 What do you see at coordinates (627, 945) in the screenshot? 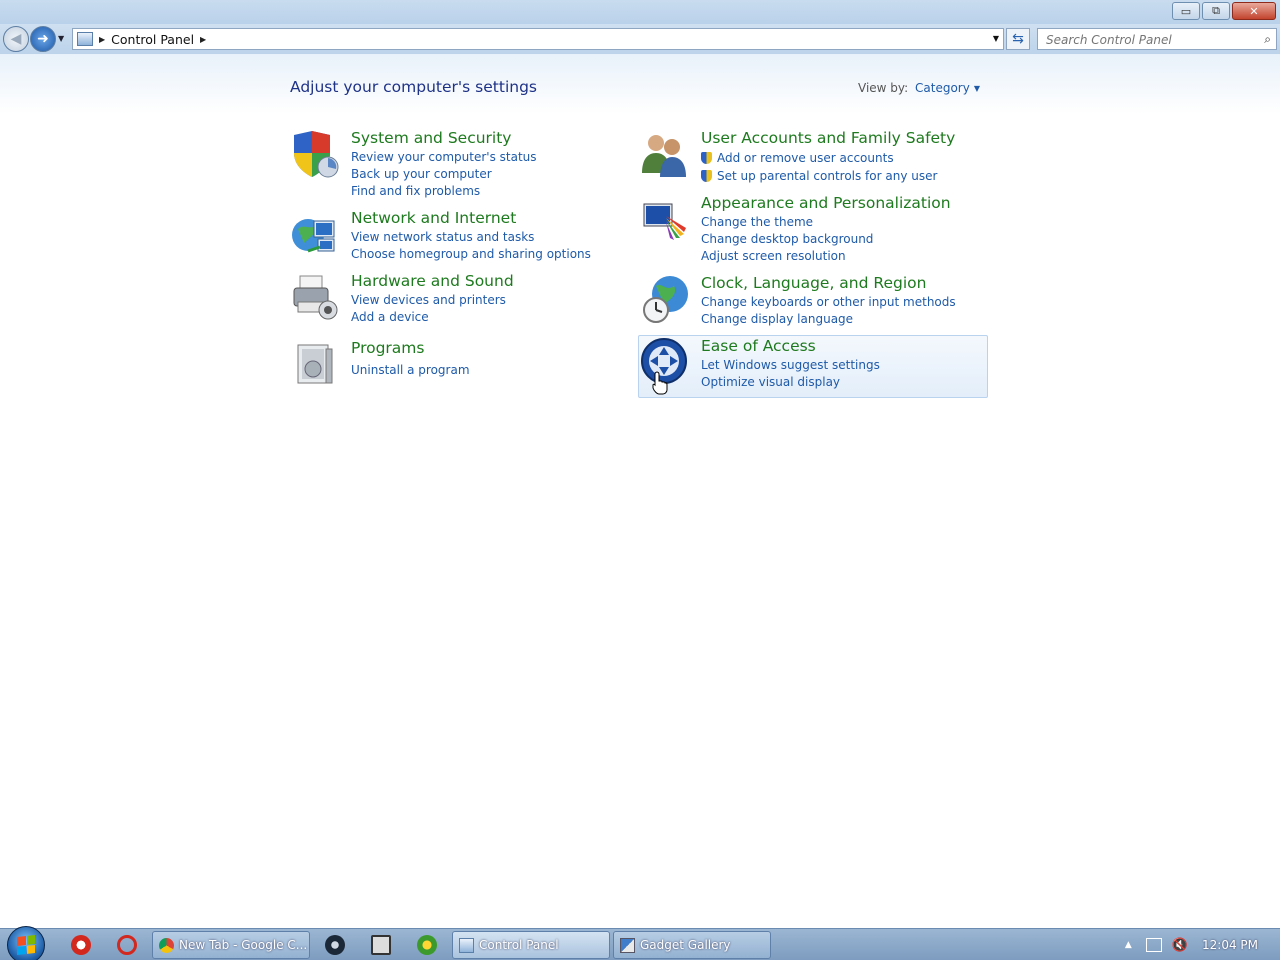
I see `gadget-icon` at bounding box center [627, 945].